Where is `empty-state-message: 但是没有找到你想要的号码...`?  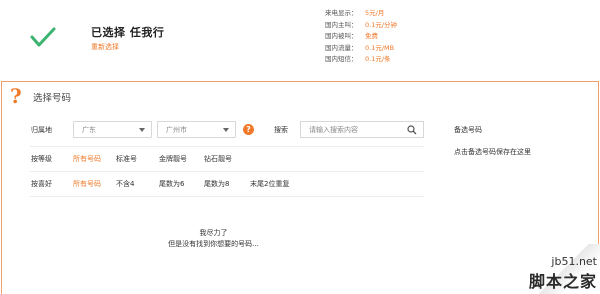 empty-state-message: 但是没有找到你想要的号码... is located at coordinates (213, 244).